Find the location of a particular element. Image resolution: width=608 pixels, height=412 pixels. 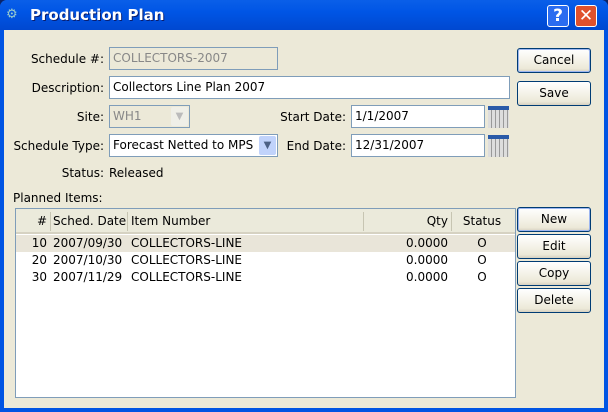

cell-num: 20 is located at coordinates (39, 260).